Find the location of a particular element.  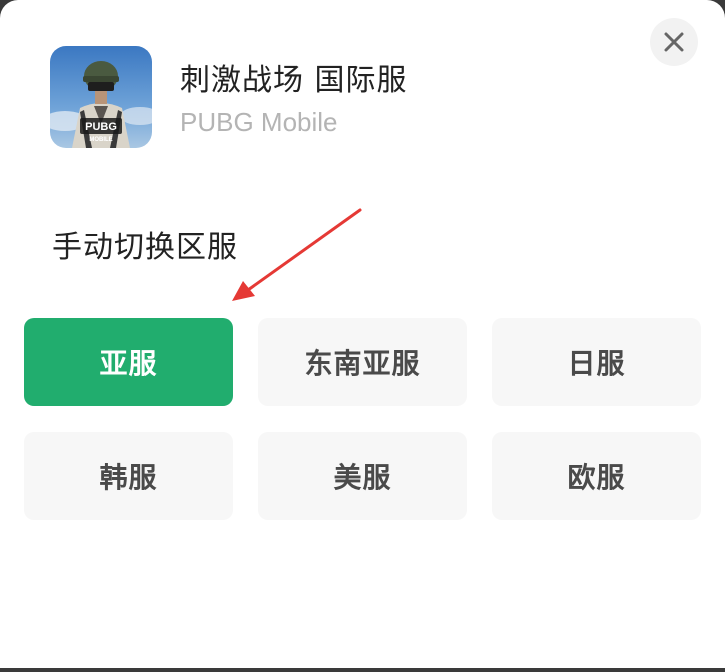

region-button-asia: 亚服 is located at coordinates (128, 362).